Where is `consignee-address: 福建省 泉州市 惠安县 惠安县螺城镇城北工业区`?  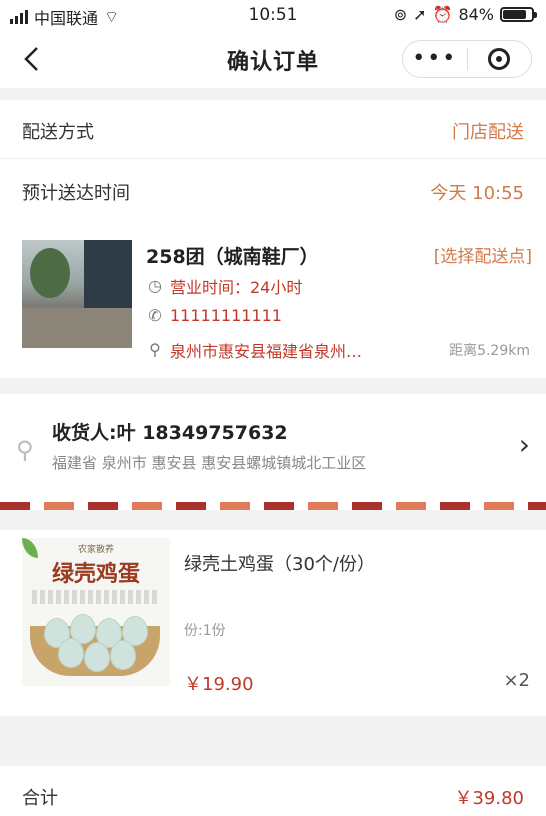 consignee-address: 福建省 泉州市 惠安县 惠安县螺城镇城北工业区 is located at coordinates (209, 463).